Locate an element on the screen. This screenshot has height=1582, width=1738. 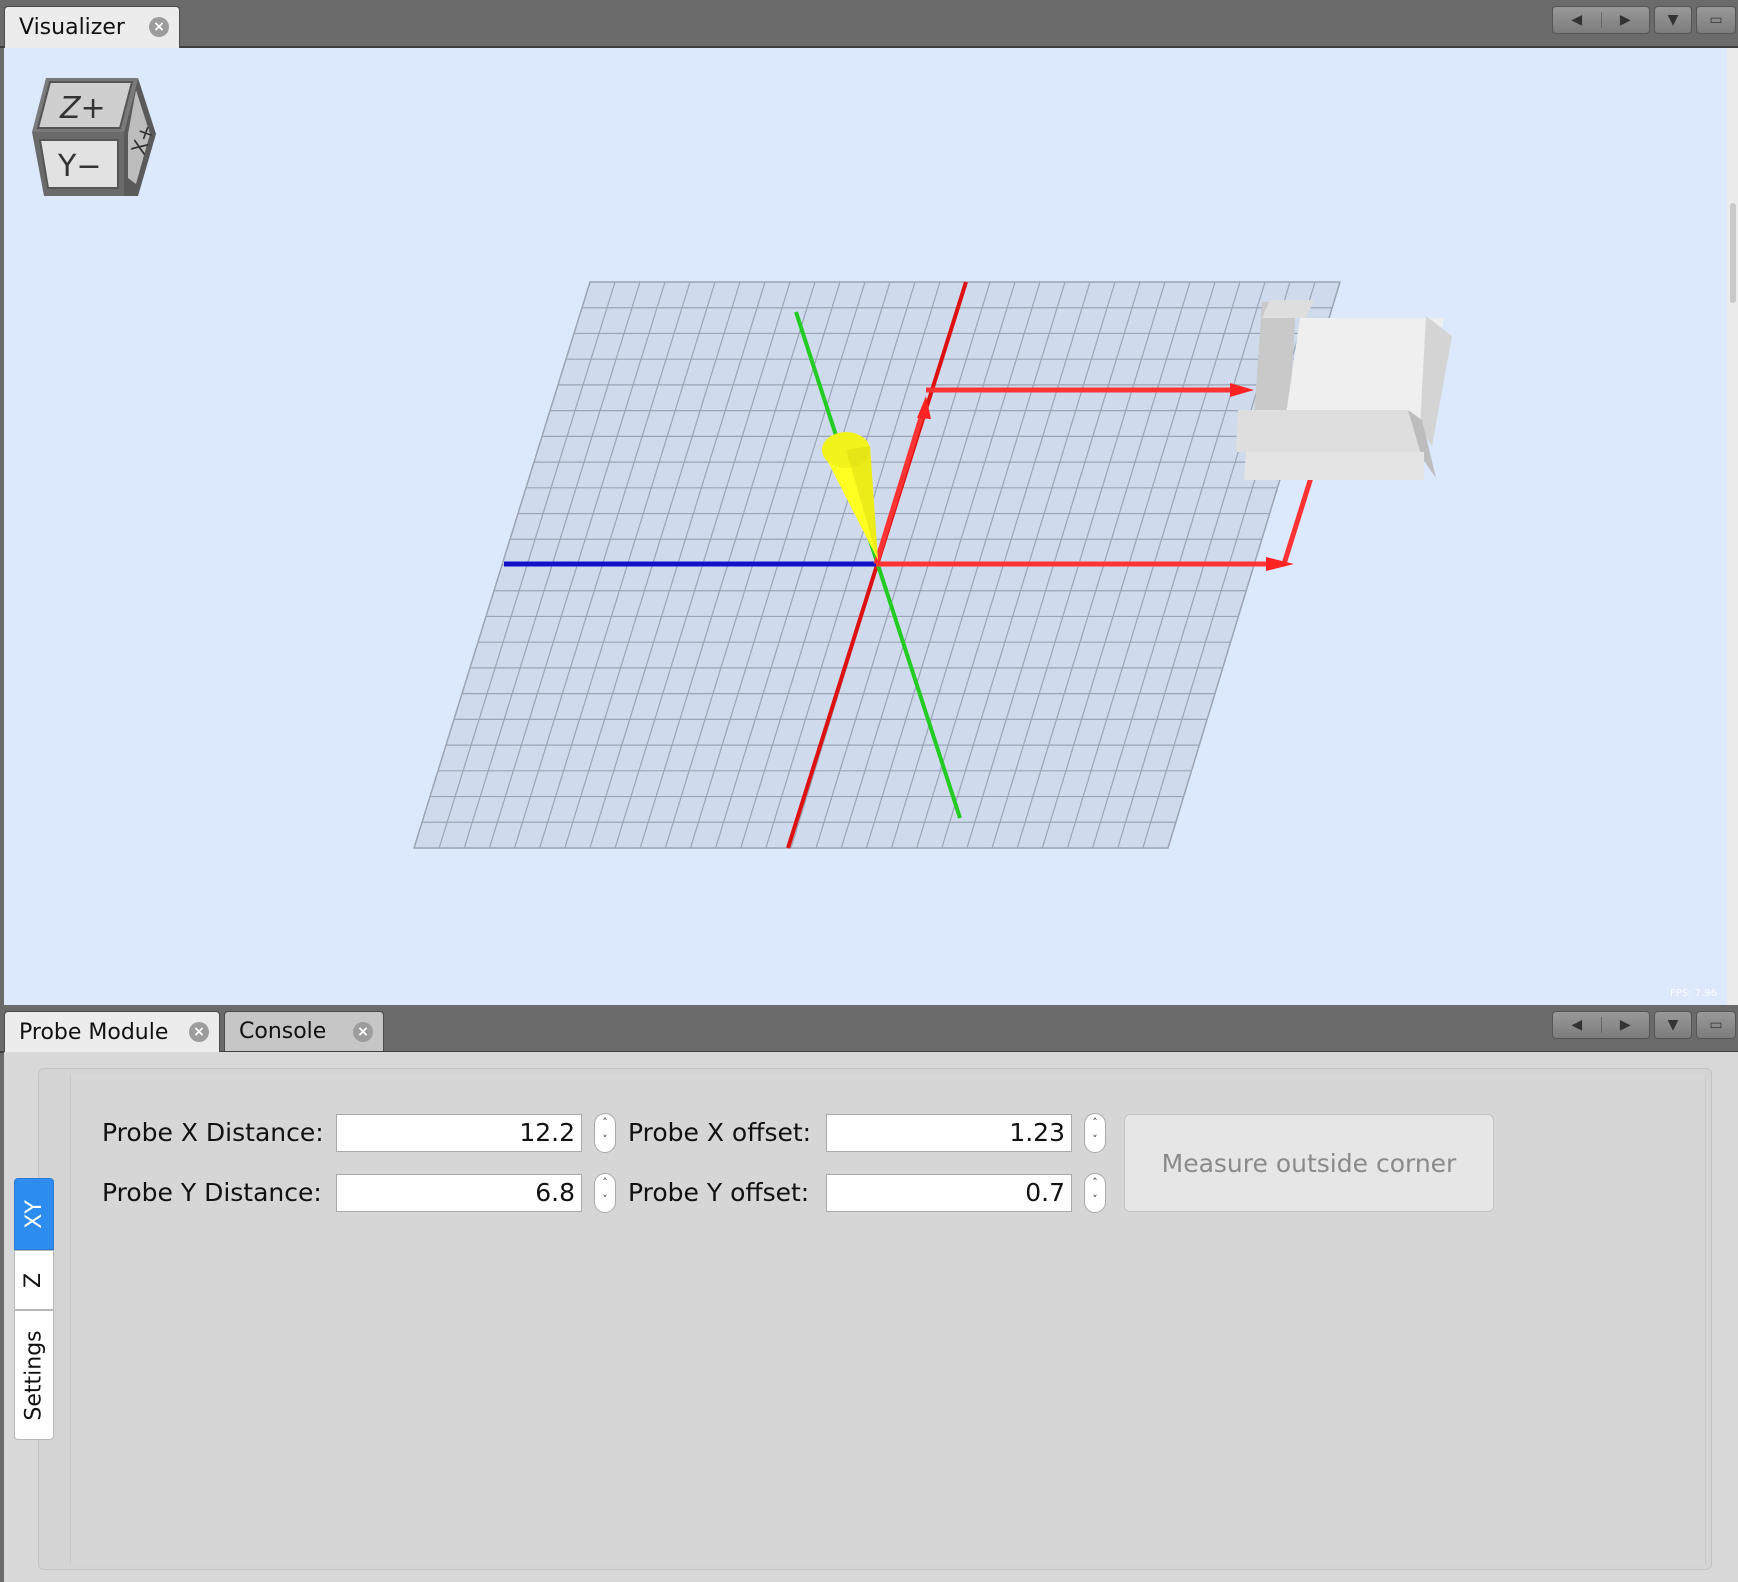
tab-probe-module: Probe Module × is located at coordinates (112, 1032).